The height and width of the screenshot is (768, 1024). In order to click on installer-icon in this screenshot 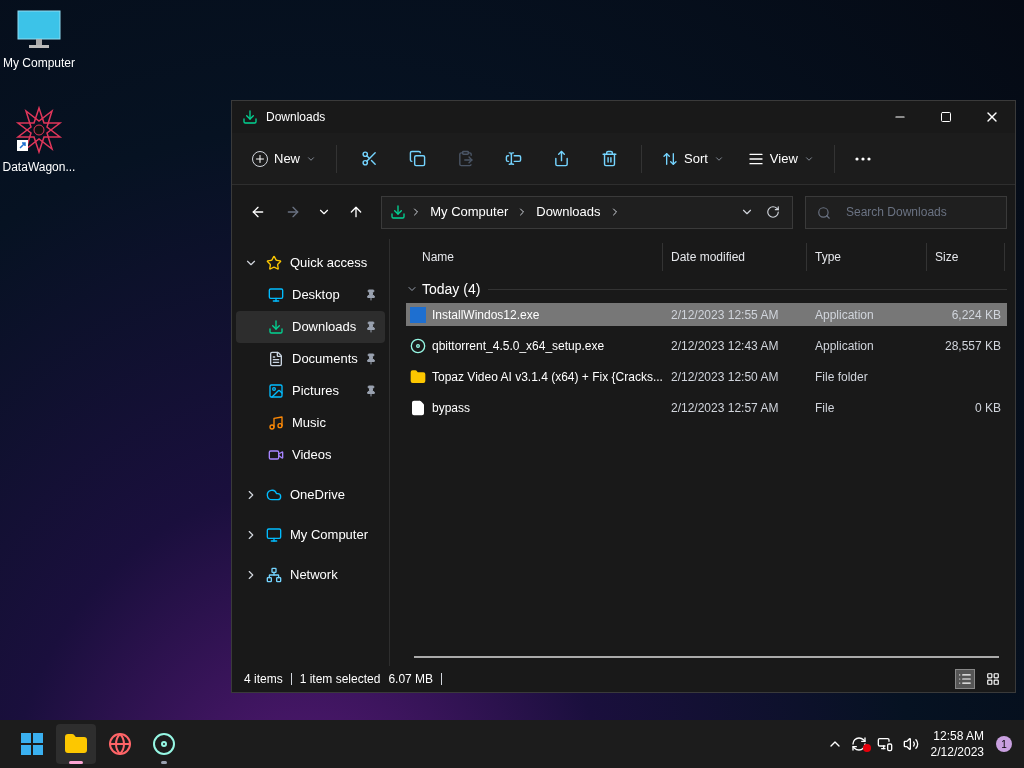, I will do `click(418, 345)`.